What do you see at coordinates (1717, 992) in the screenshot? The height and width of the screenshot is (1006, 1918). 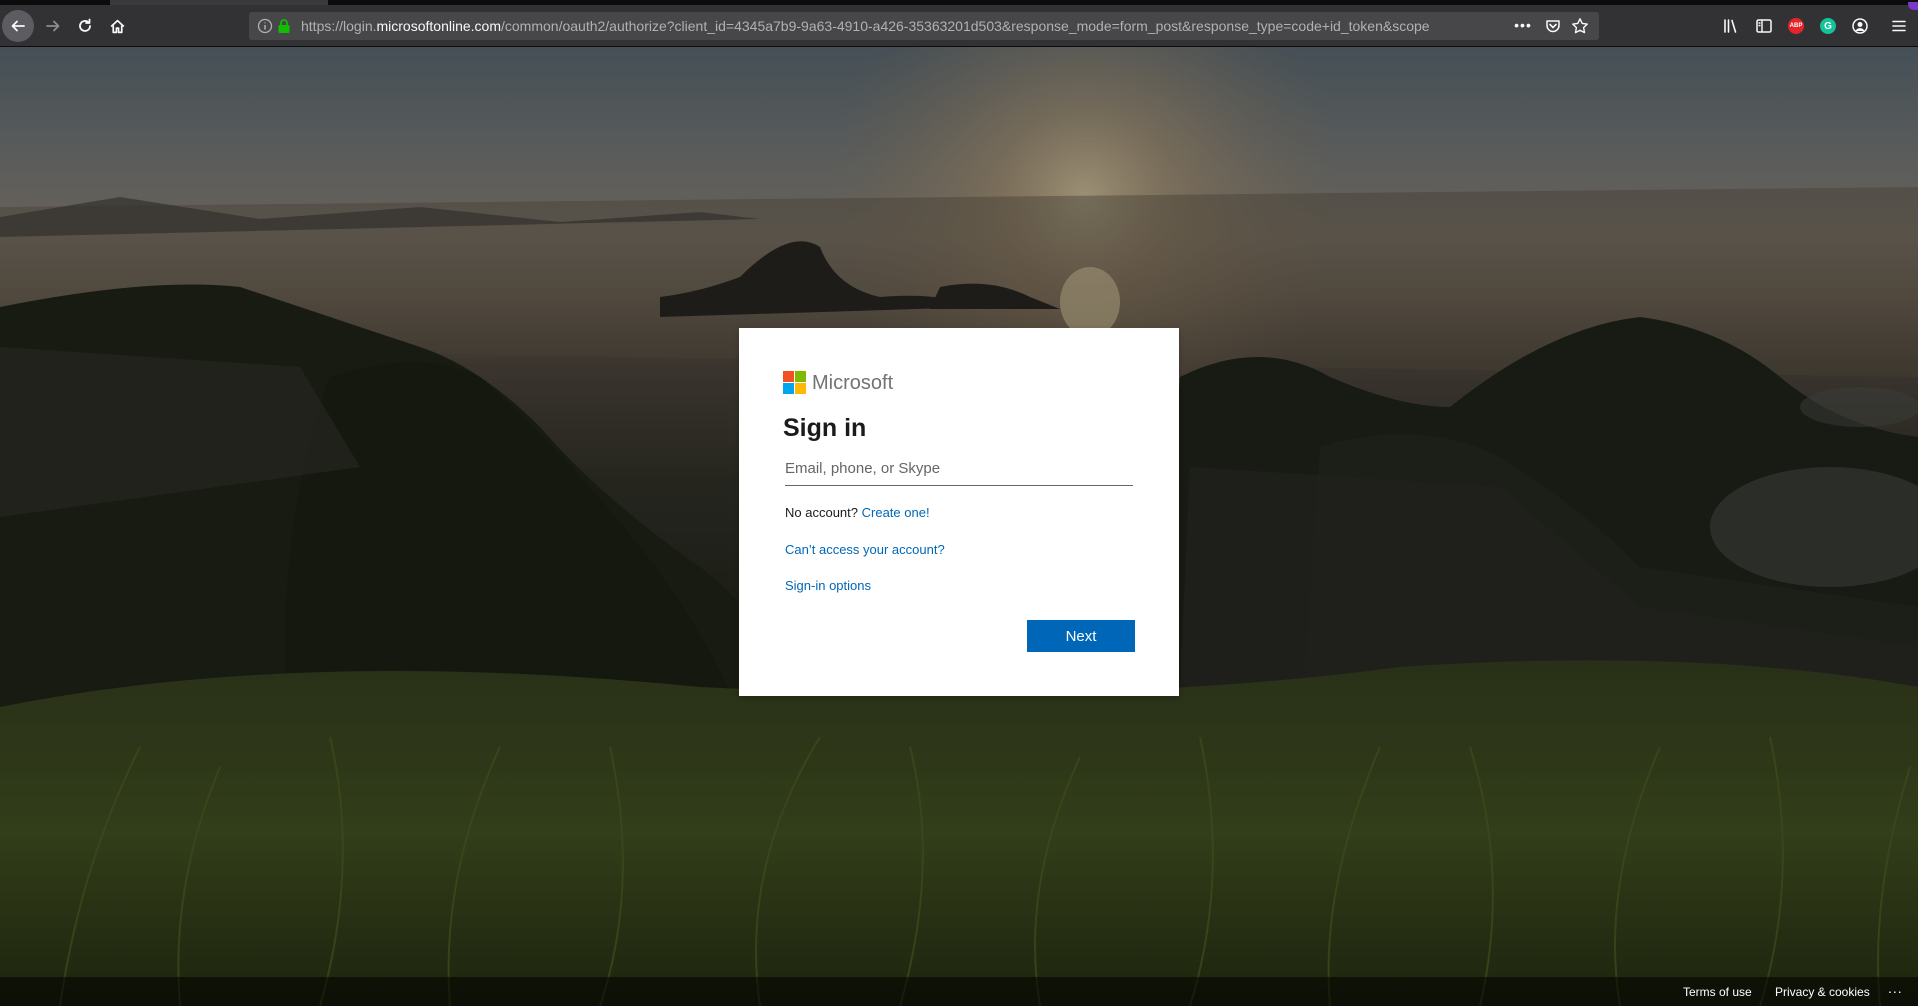 I see `terms-link: Terms of use` at bounding box center [1717, 992].